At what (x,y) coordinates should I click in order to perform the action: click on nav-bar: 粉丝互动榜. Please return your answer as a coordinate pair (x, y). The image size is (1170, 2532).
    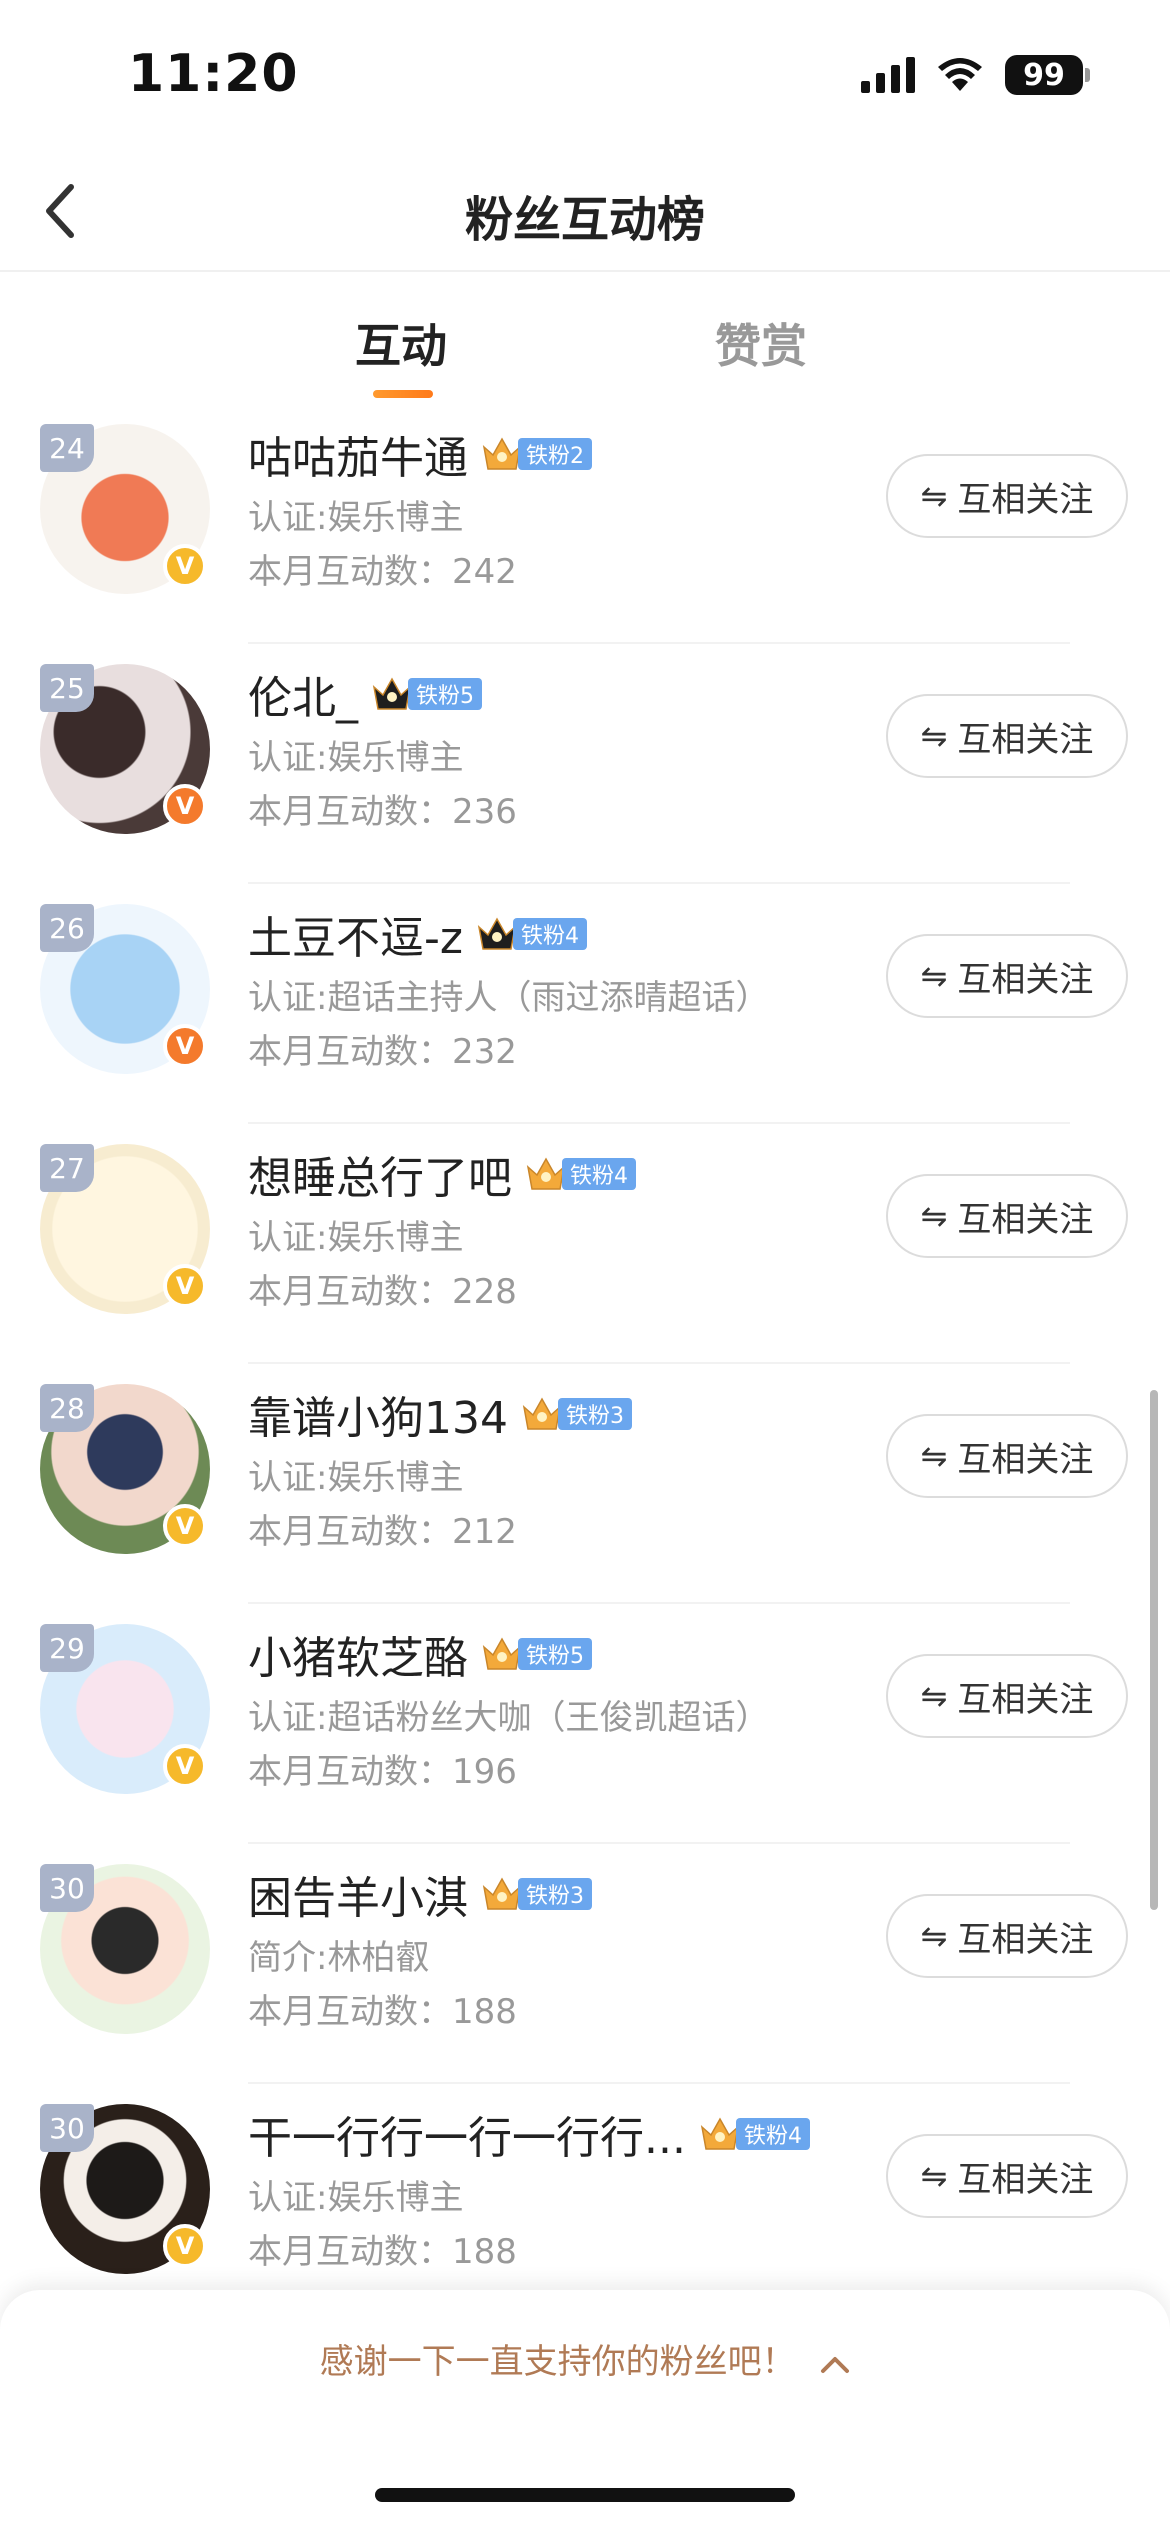
    Looking at the image, I should click on (585, 211).